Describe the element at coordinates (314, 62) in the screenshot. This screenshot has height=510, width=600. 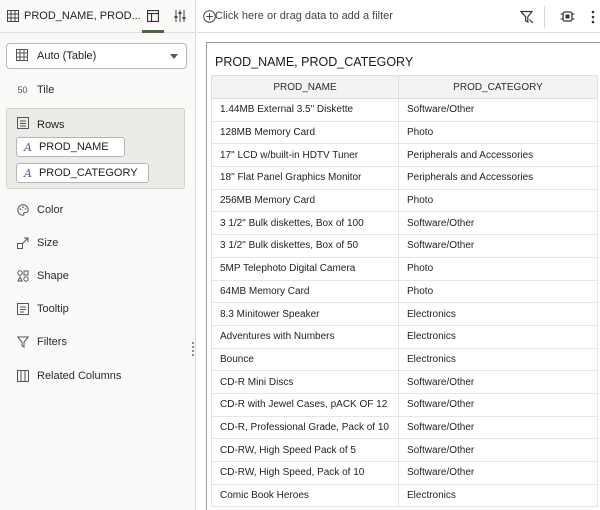
I see `visualization-title: PROD_NAME, PROD_CATEGORY` at that location.